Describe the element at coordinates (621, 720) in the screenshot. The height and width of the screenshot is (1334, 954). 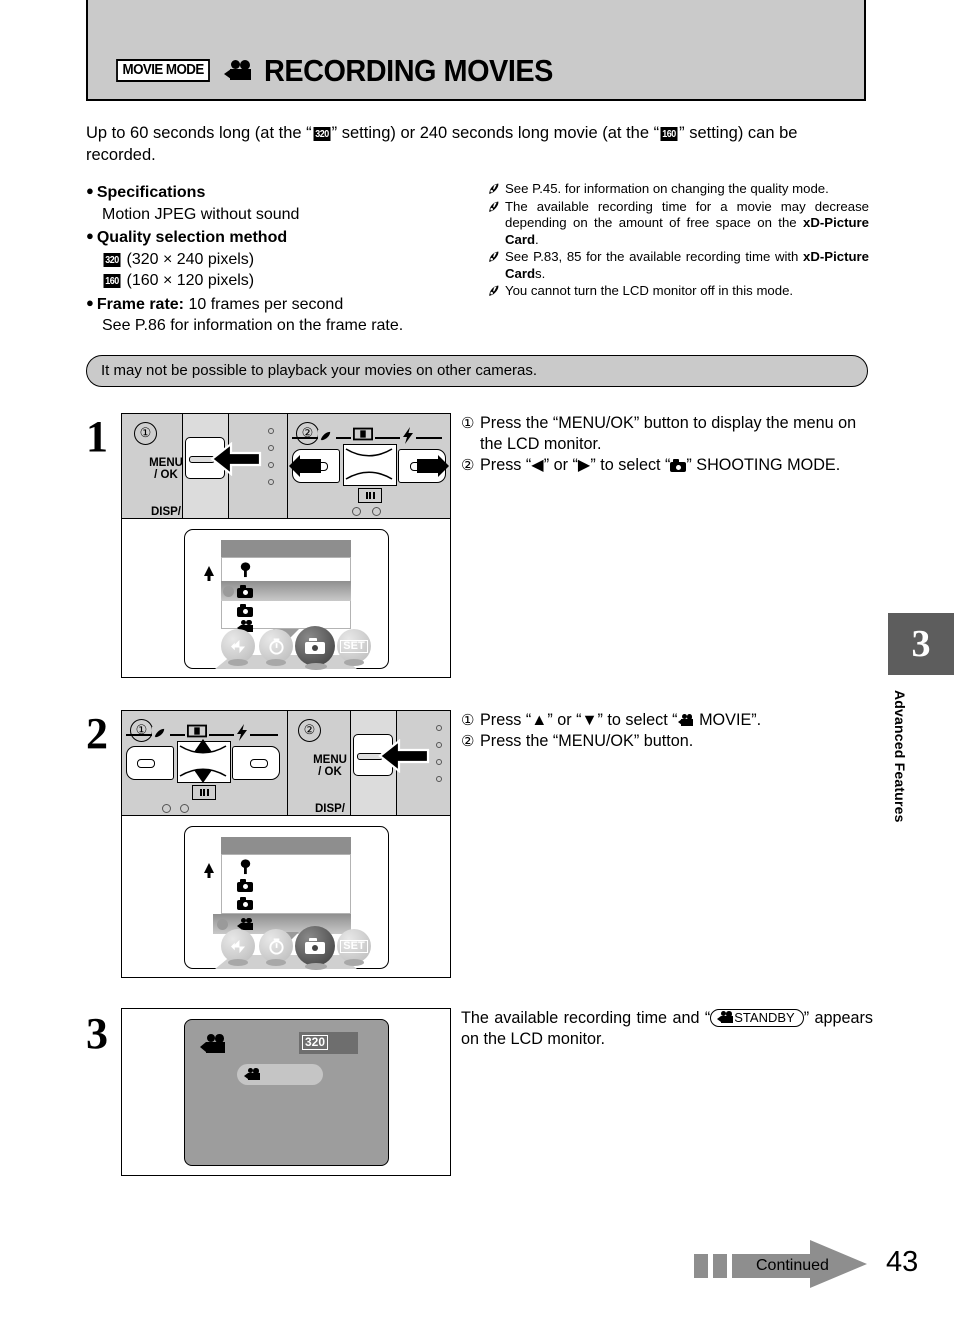
I see `step-2-line-1-text: Press “▲” or “▼” to select “ MOVIE”.` at that location.